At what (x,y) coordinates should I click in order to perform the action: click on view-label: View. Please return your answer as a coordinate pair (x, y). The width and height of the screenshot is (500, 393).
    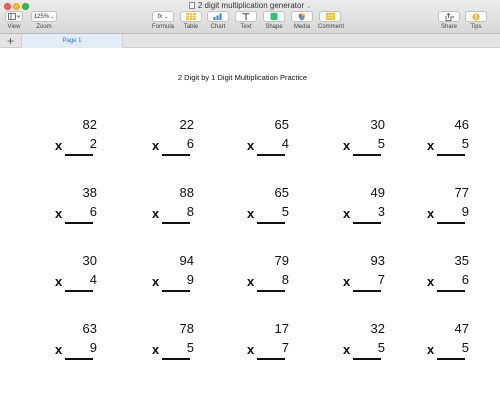
    Looking at the image, I should click on (14, 27).